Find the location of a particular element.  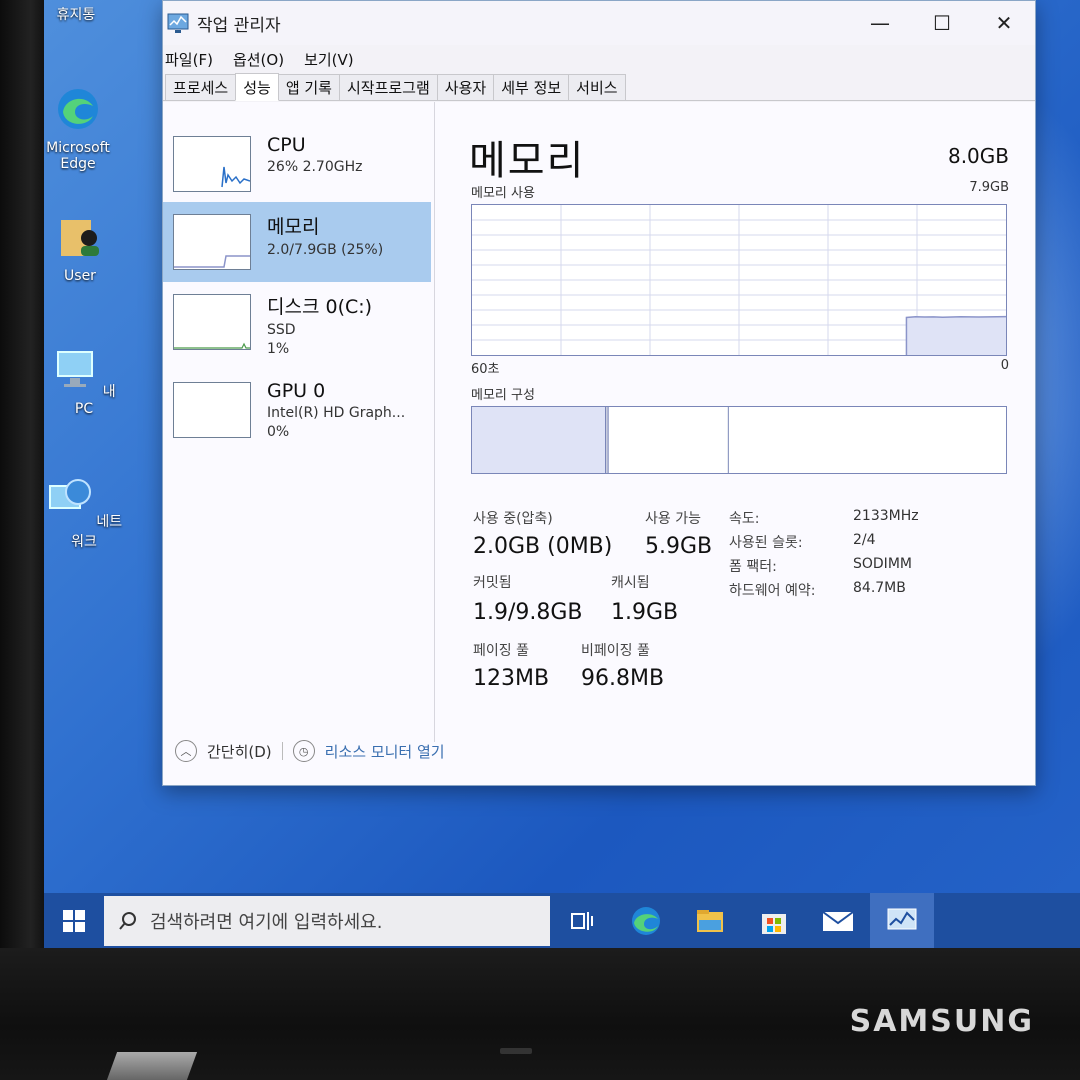

resource-monitor-icon: ◷ is located at coordinates (303, 751).